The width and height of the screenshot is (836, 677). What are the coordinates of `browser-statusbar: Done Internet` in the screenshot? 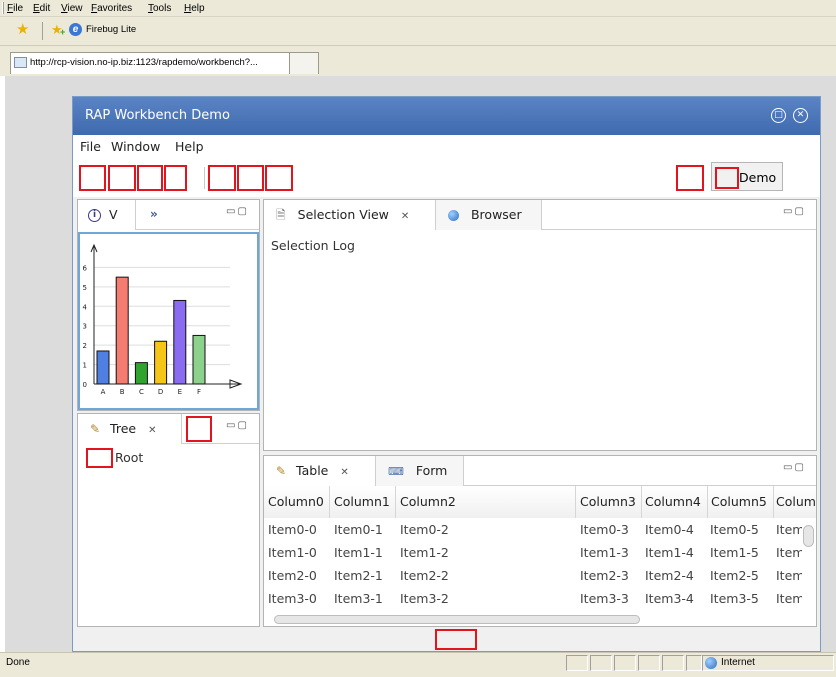 It's located at (418, 664).